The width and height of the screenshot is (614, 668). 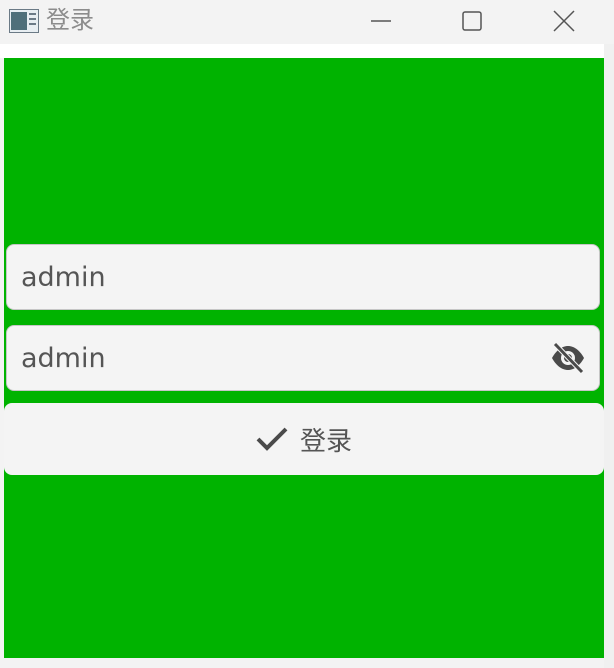 I want to click on username-field, so click(x=303, y=277).